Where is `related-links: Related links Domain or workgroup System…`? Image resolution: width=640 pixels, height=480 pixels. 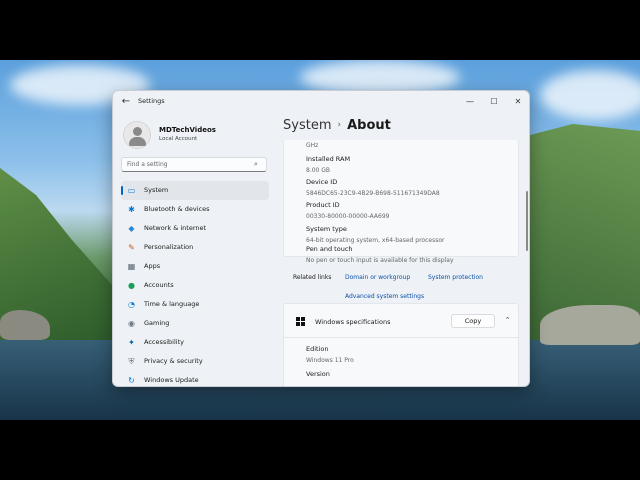
related-links: Related links Domain or workgroup System… is located at coordinates (401, 279).